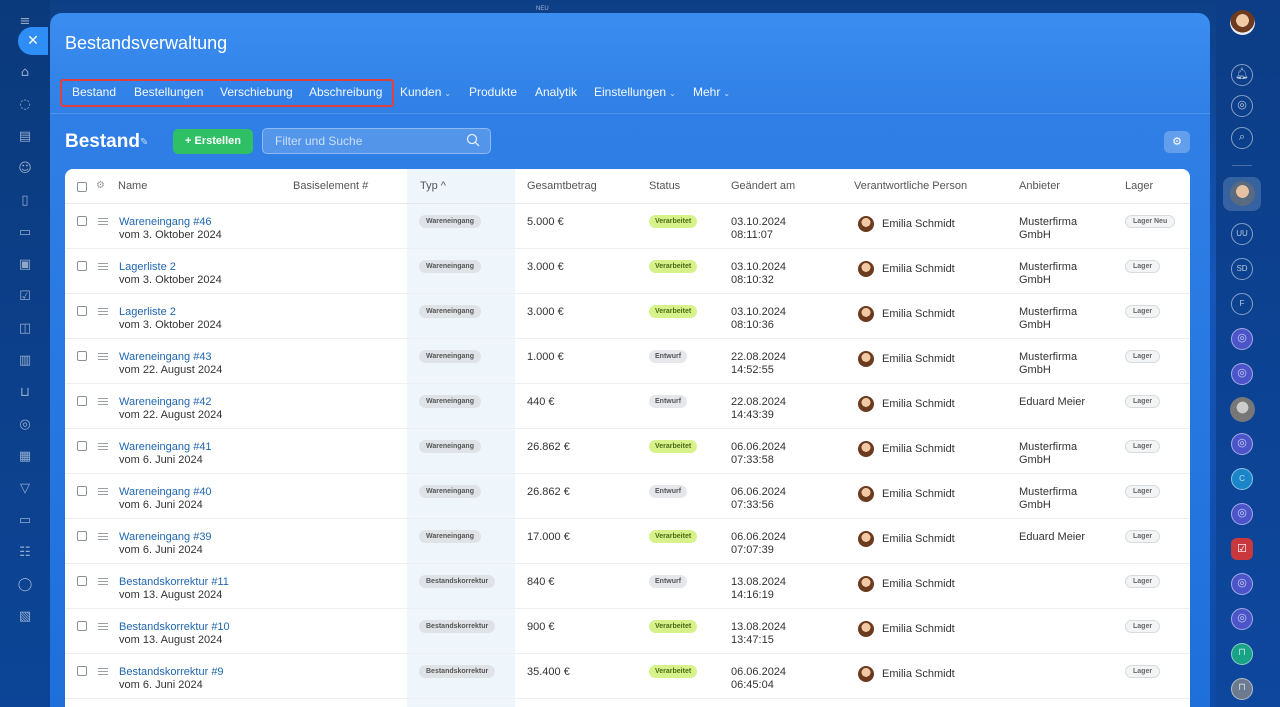 The width and height of the screenshot is (1280, 707). Describe the element at coordinates (147, 312) in the screenshot. I see `document-name-link: Lagerliste 2` at that location.